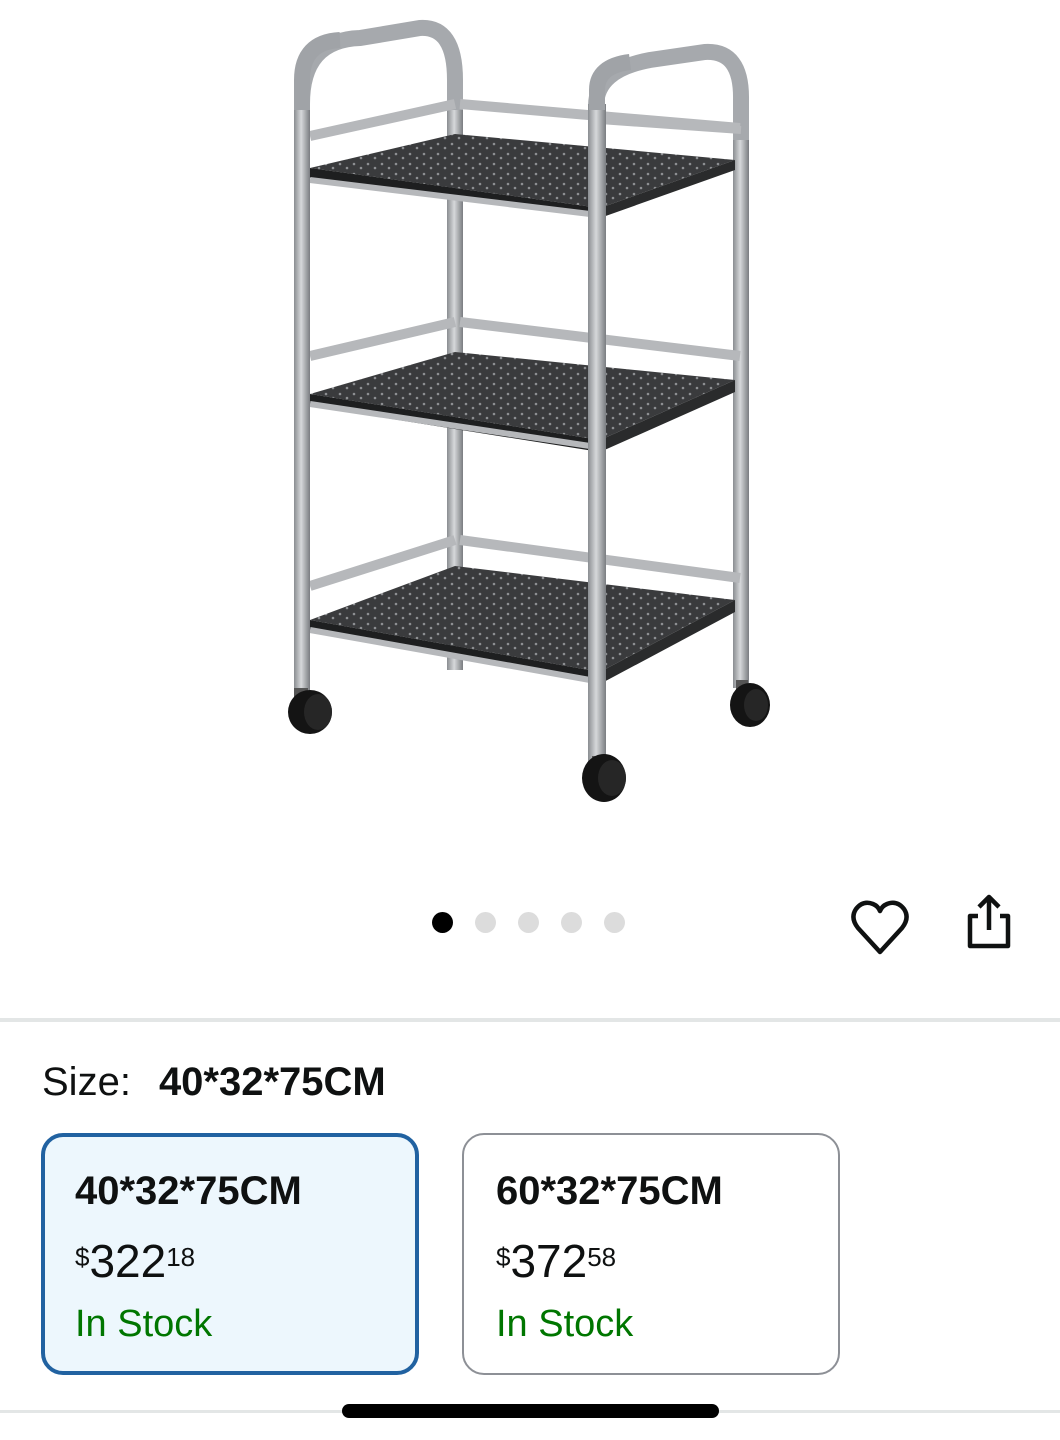 Image resolution: width=1060 pixels, height=1440 pixels. I want to click on price-whole: 322, so click(128, 1261).